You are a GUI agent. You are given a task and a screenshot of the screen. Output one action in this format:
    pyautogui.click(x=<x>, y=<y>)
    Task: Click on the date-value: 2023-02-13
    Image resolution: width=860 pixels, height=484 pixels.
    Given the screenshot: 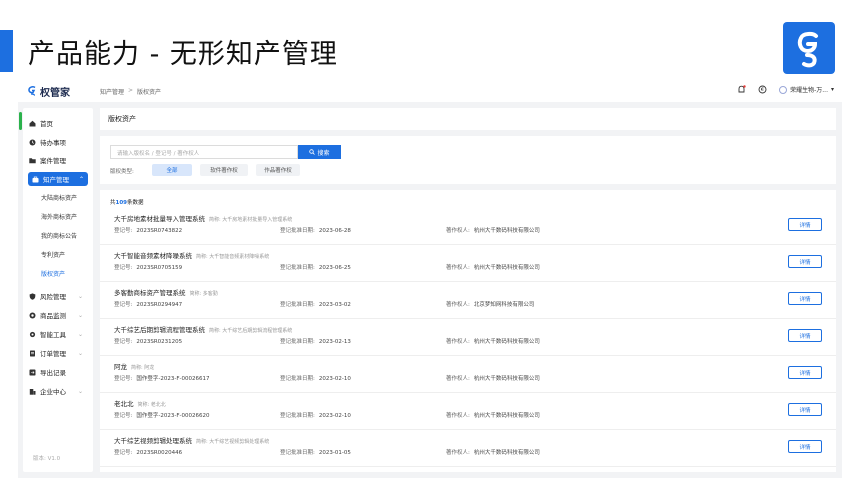 What is the action you would take?
    pyautogui.click(x=334, y=342)
    